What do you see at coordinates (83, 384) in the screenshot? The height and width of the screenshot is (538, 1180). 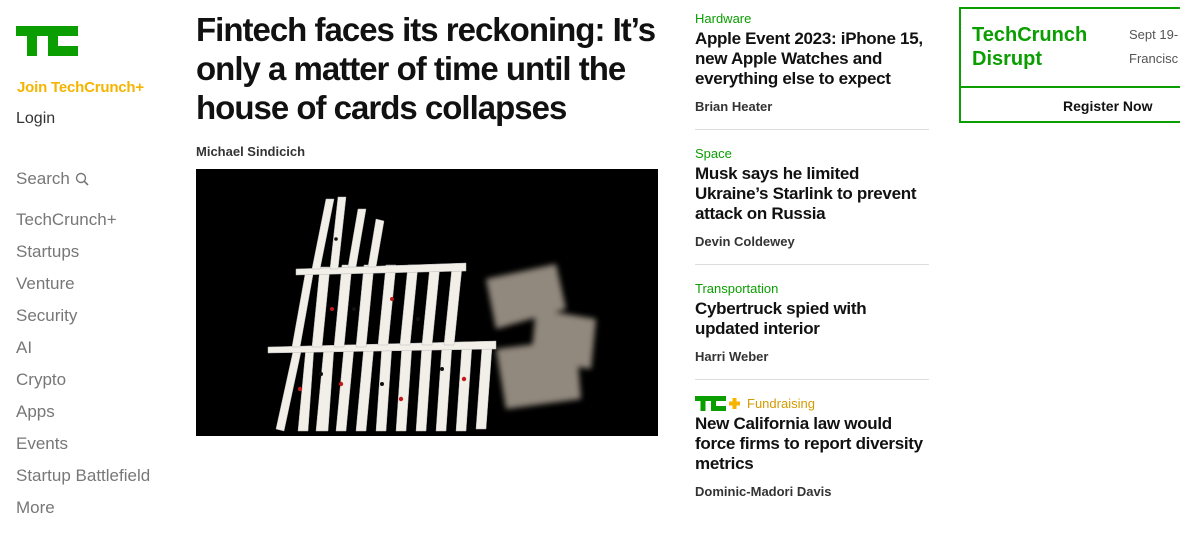 I see `sidebar-item-crypto: Crypto` at bounding box center [83, 384].